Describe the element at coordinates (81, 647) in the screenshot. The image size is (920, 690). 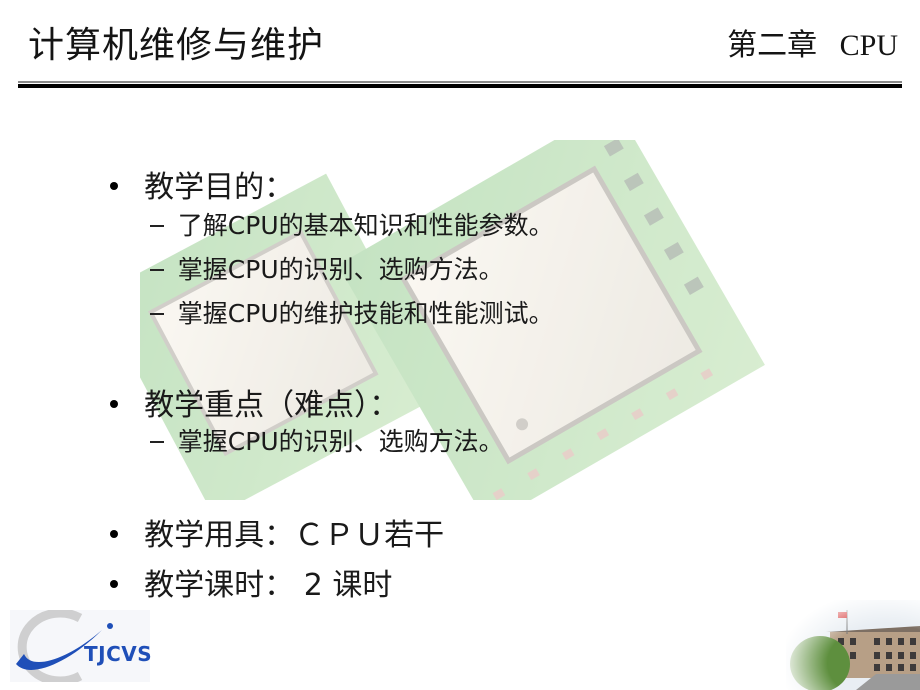
I see `school-logo: TJCVS` at that location.